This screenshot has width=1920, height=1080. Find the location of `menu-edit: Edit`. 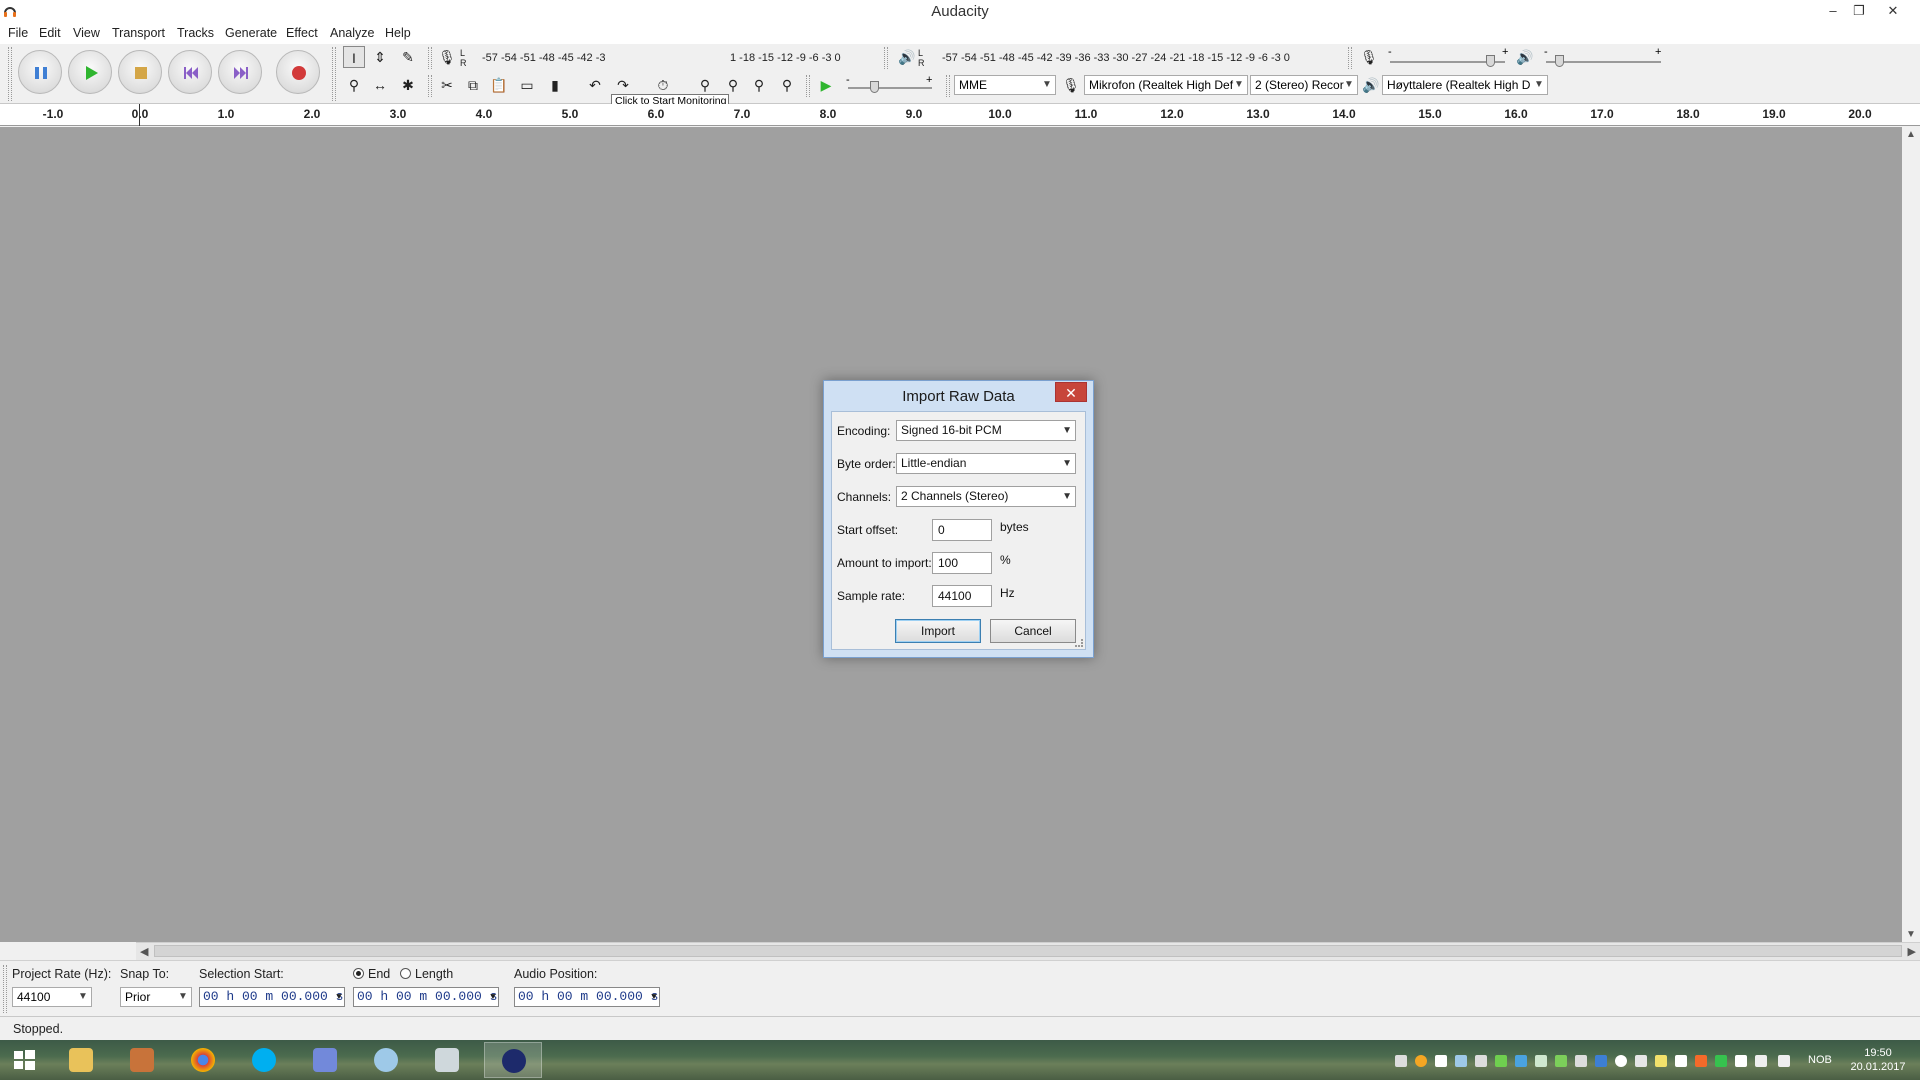

menu-edit: Edit is located at coordinates (50, 33).